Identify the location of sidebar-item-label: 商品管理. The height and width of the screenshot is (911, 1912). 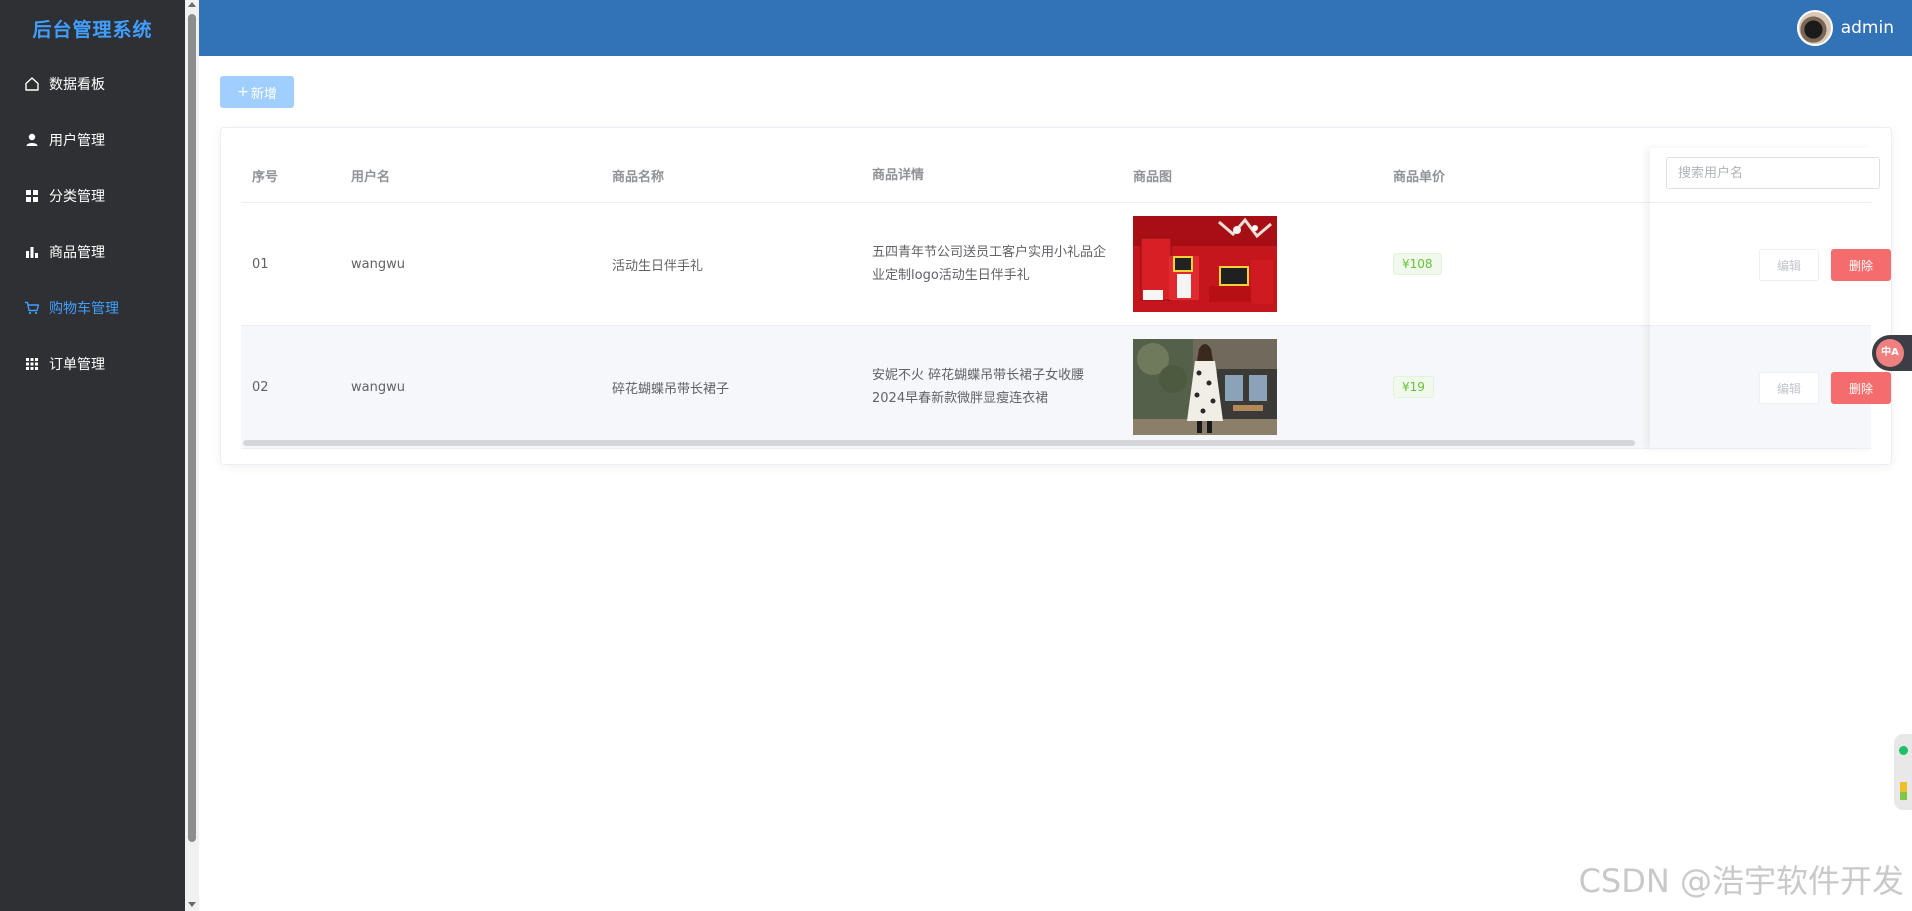
(77, 253).